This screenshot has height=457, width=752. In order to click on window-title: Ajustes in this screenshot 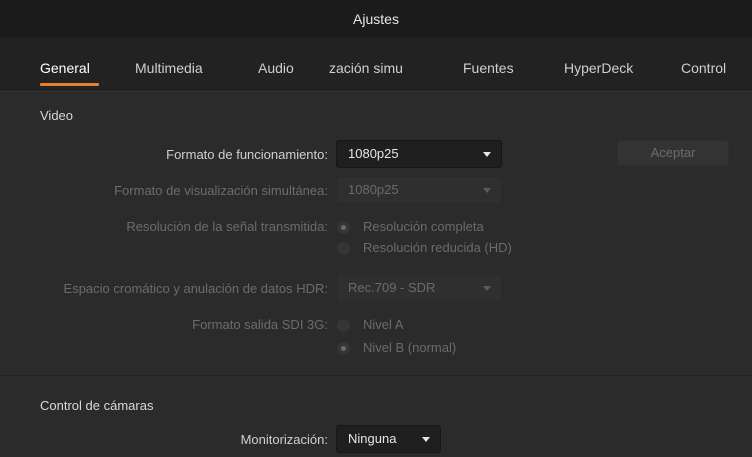, I will do `click(376, 19)`.